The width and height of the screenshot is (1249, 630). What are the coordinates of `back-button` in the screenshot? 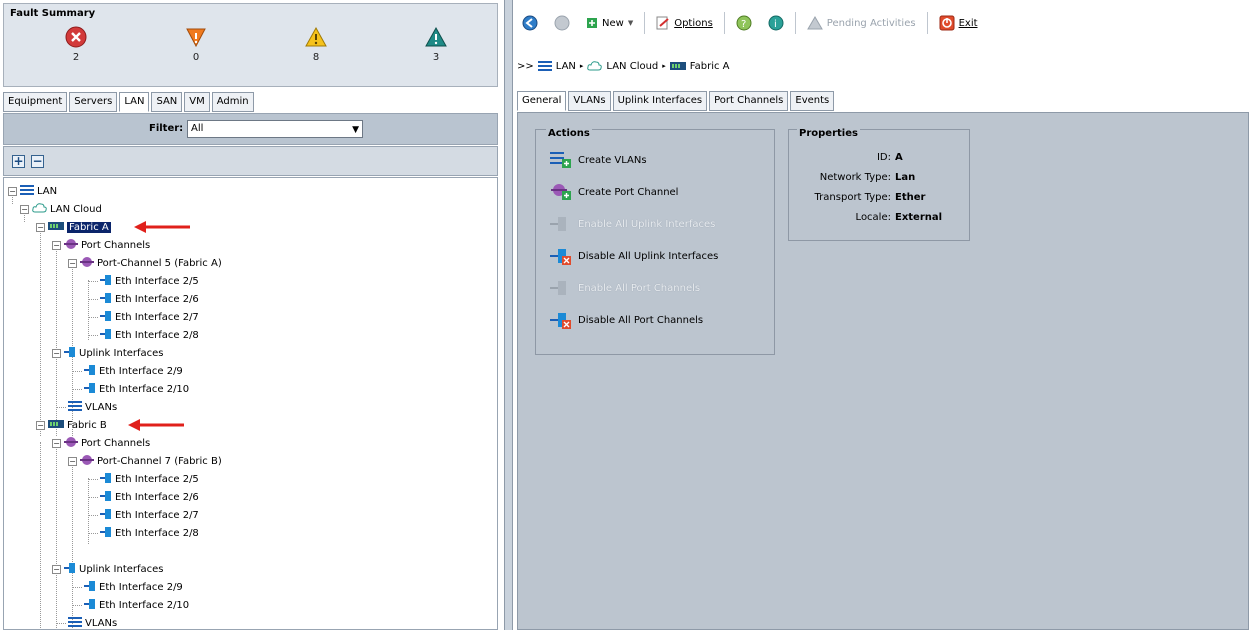 It's located at (530, 23).